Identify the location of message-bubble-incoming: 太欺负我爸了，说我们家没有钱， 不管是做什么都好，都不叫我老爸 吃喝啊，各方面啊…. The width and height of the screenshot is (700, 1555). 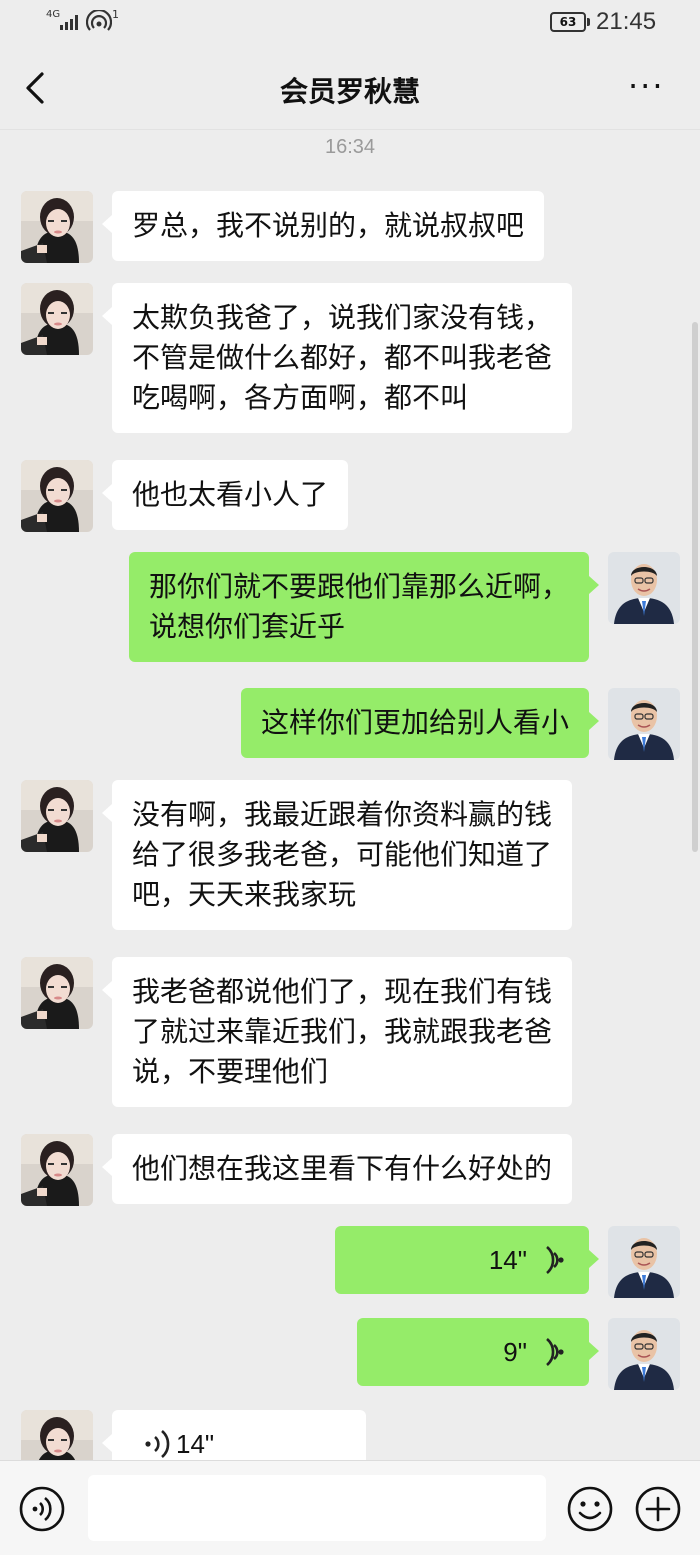
(337, 358).